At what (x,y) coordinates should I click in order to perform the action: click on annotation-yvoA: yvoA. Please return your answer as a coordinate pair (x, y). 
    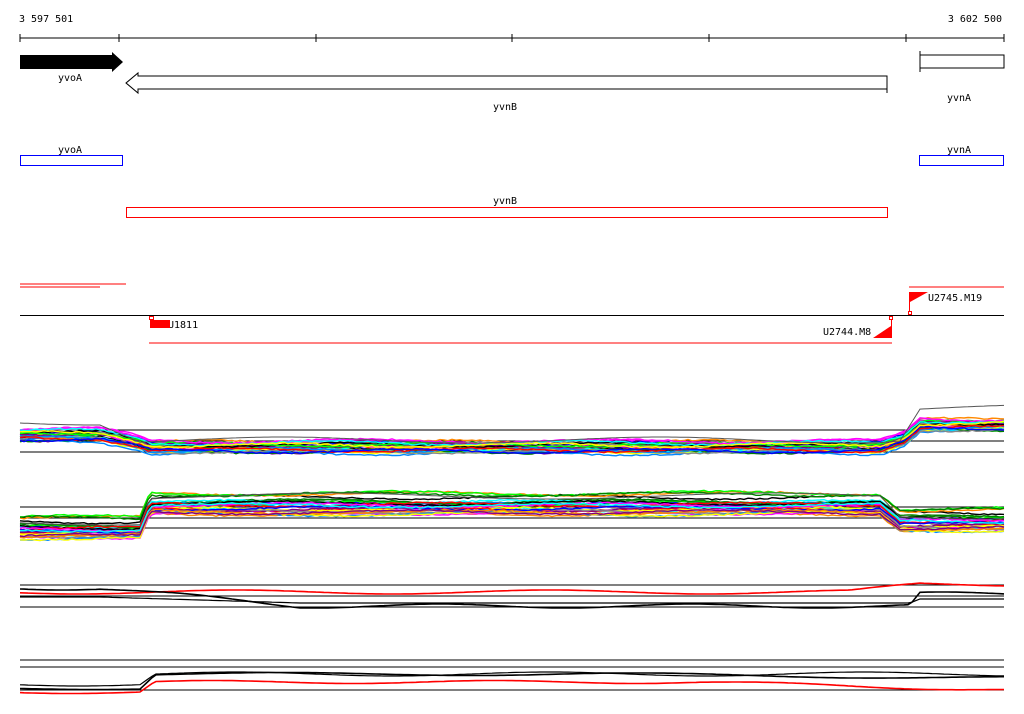
    Looking at the image, I should click on (71, 155).